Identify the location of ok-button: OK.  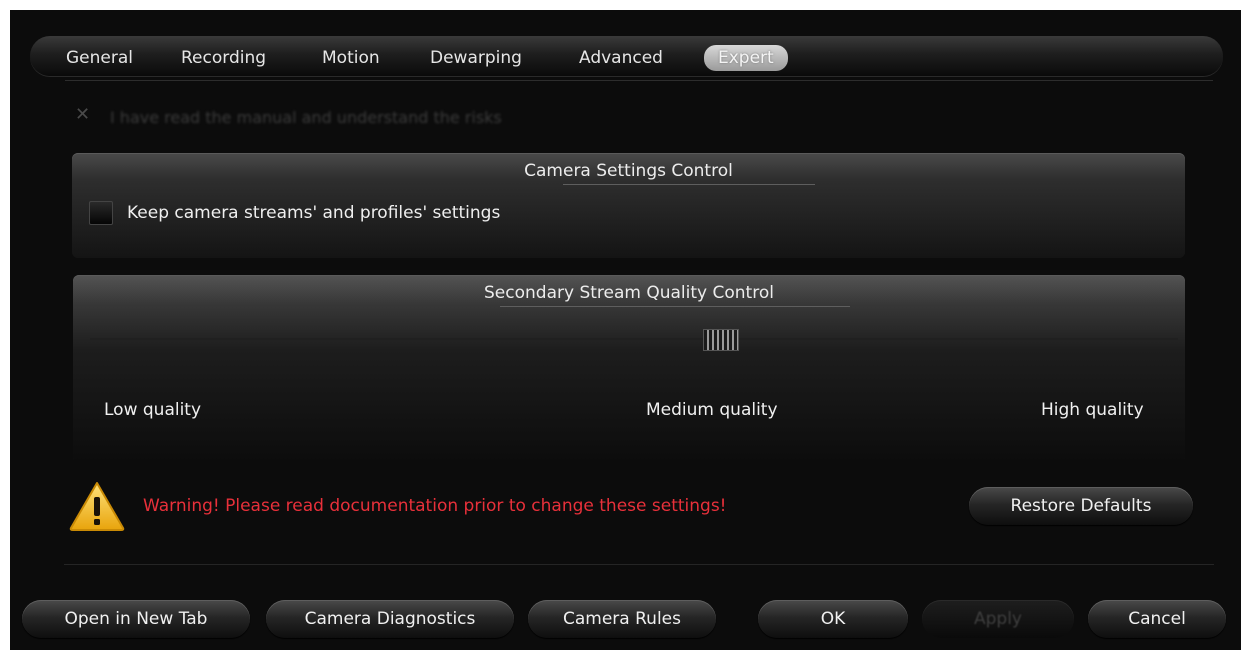
(833, 619).